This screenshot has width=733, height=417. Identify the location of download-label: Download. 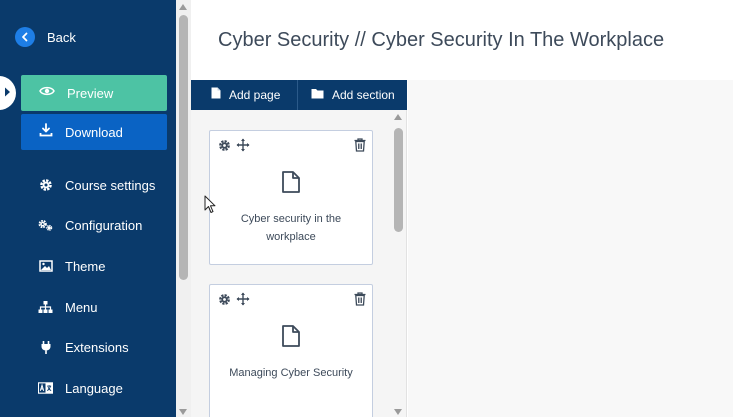
(94, 132).